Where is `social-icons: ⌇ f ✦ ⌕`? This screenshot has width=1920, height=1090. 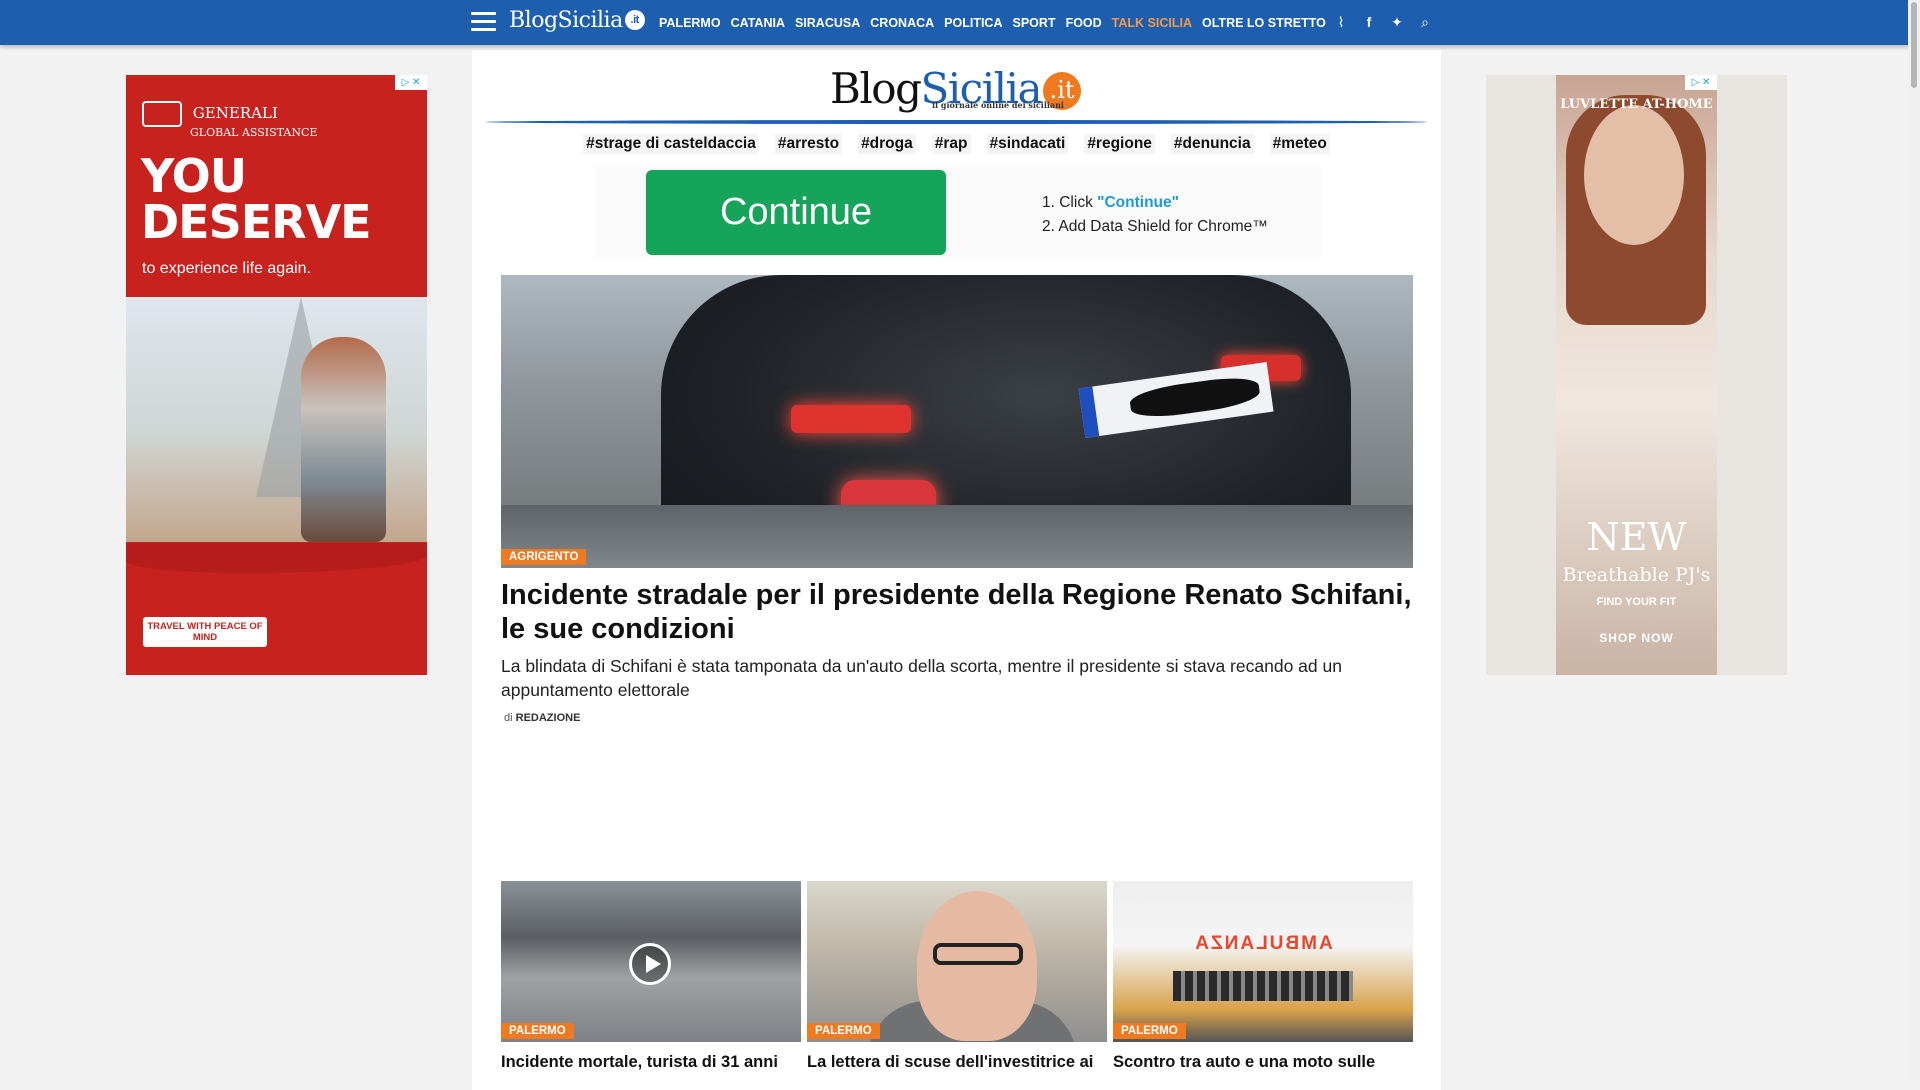
social-icons: ⌇ f ✦ ⌕ is located at coordinates (1383, 22).